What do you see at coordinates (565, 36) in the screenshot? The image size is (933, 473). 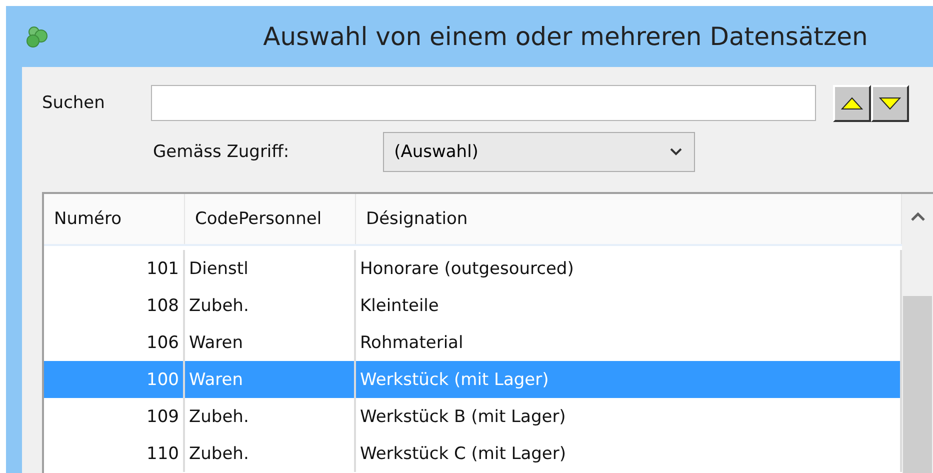 I see `window-title: Auswahl von einem oder mehreren Datensätzen` at bounding box center [565, 36].